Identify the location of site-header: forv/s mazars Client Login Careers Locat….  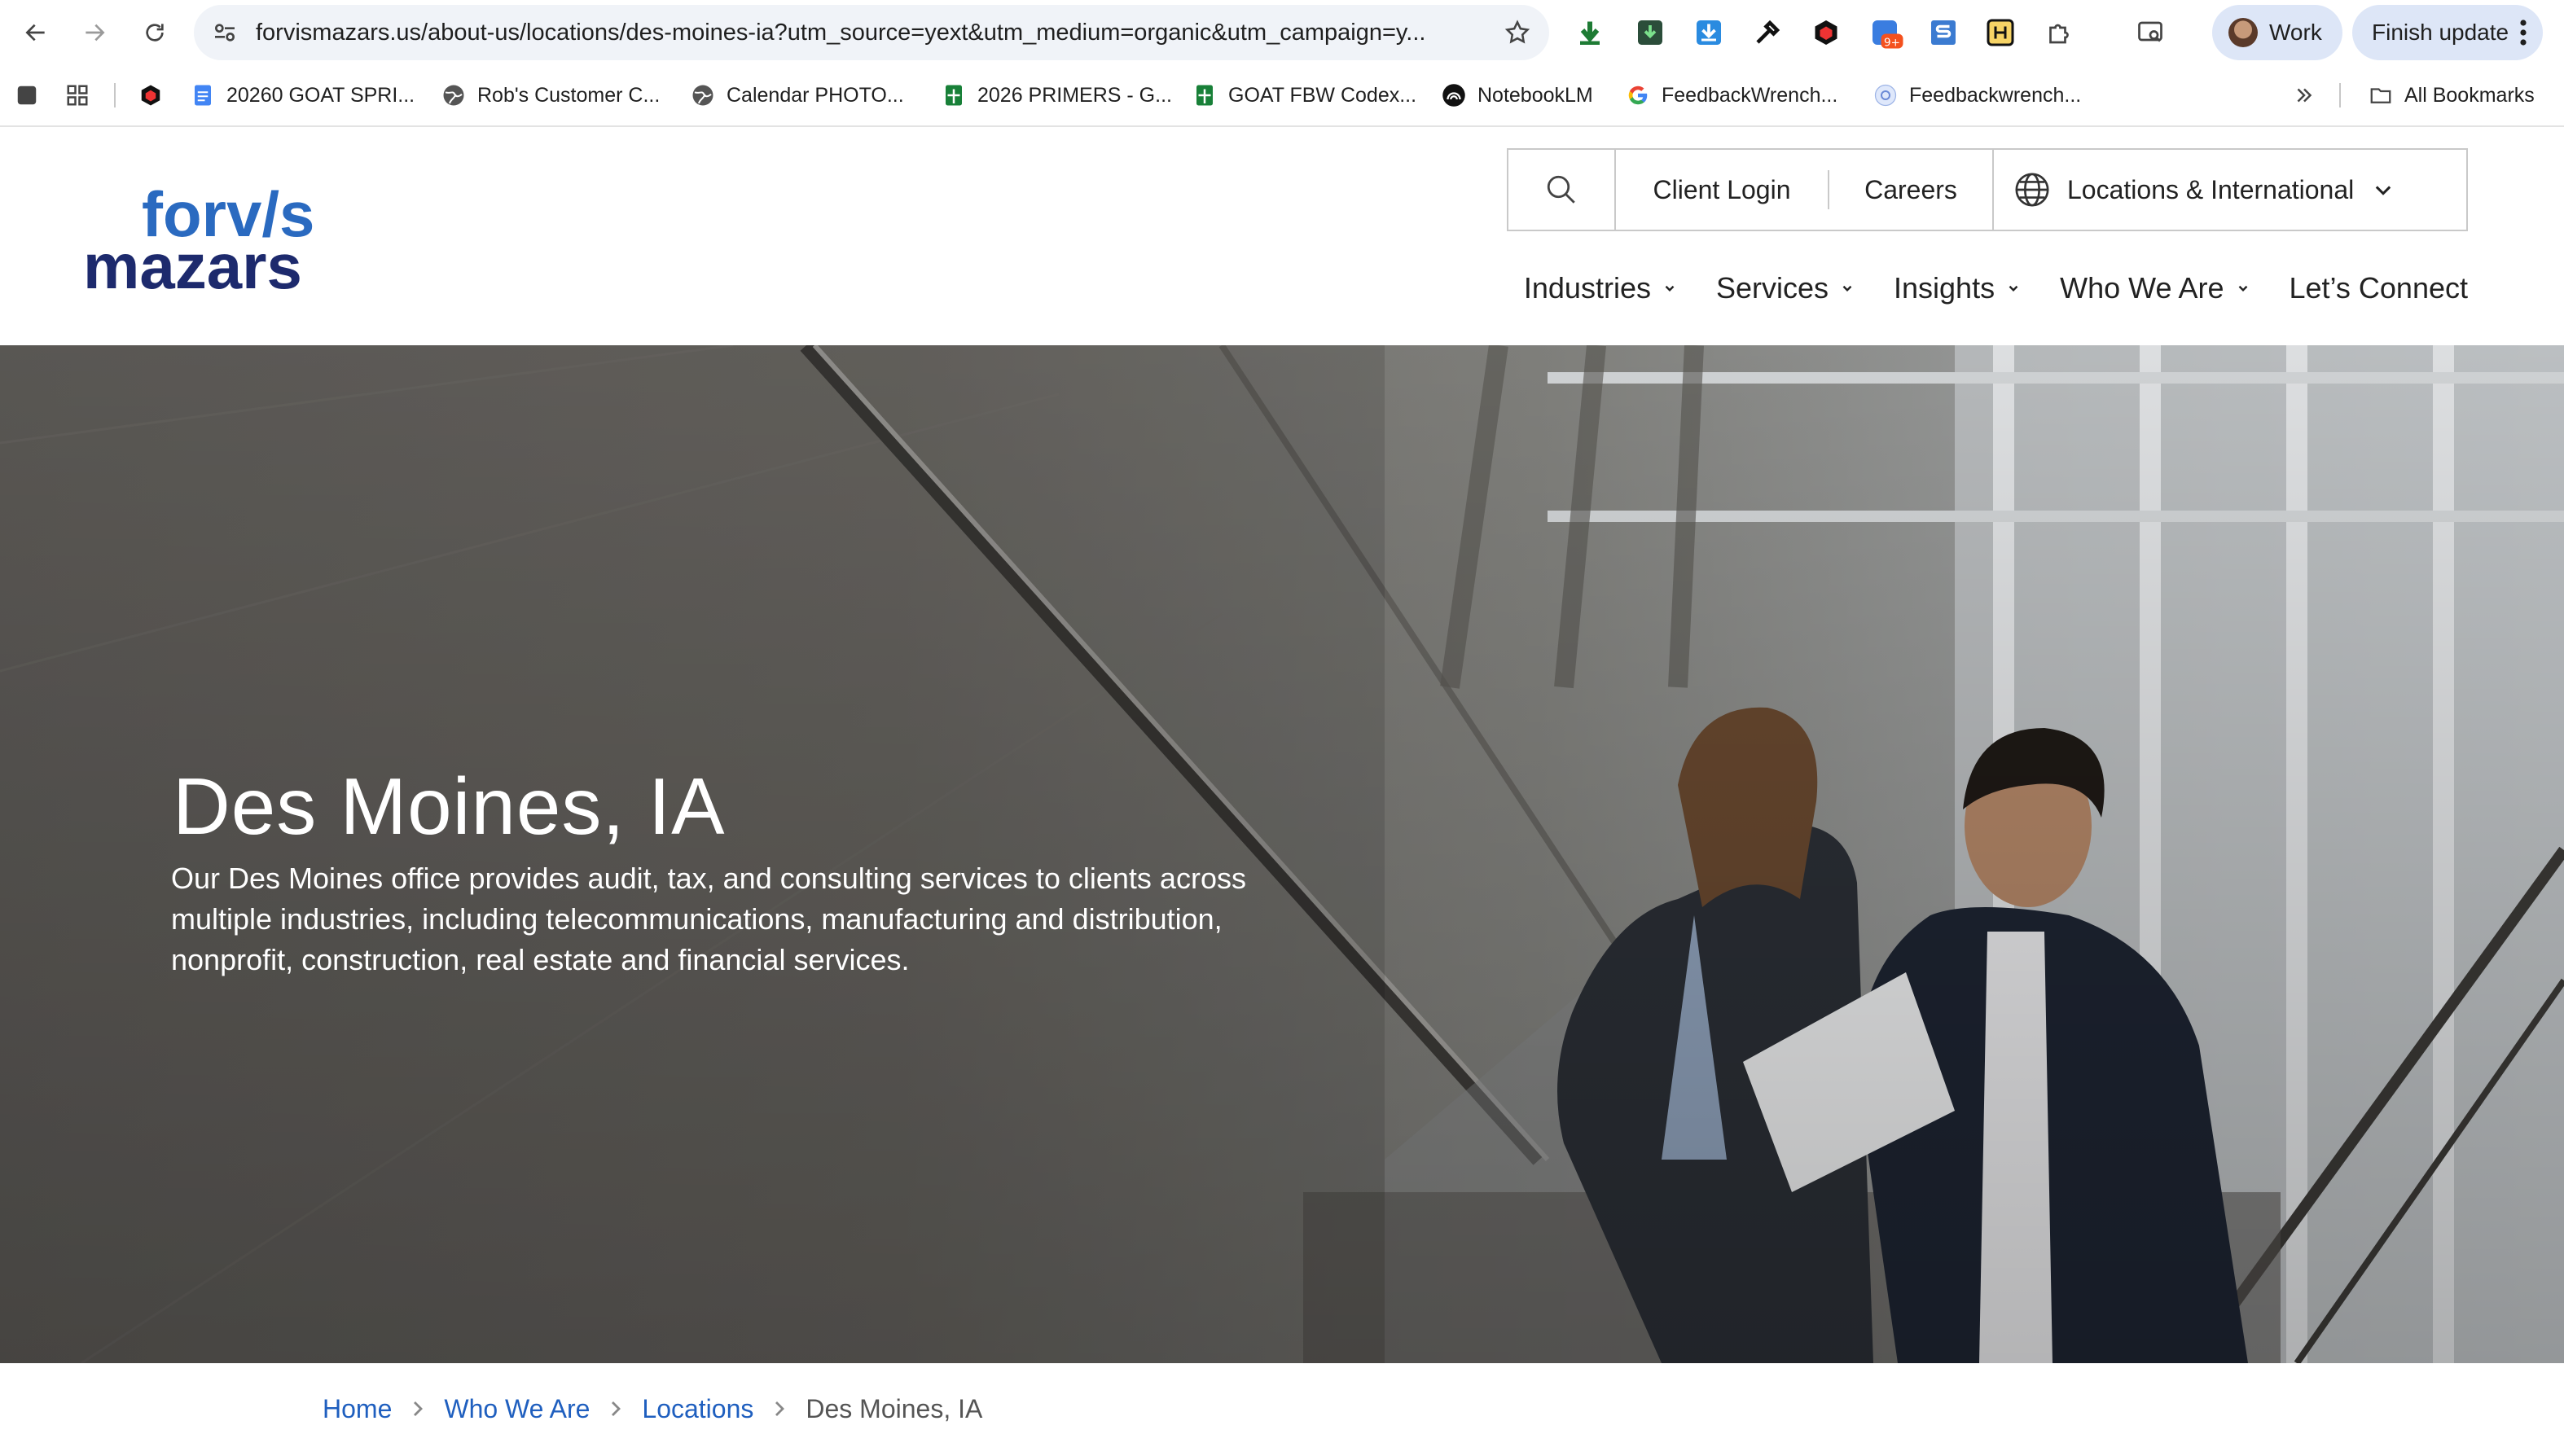
(1282, 236).